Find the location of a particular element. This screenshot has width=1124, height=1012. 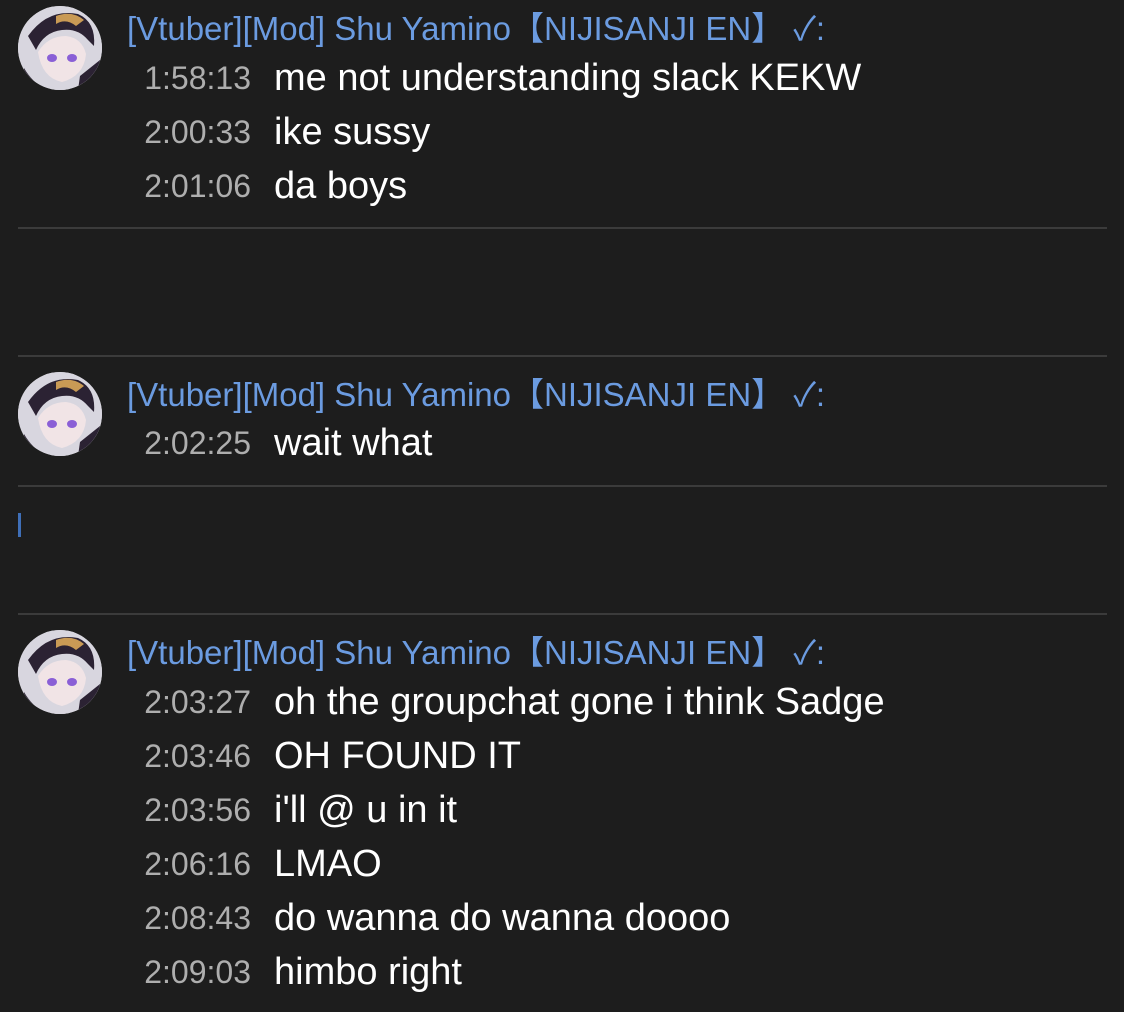

message-text: do wanna do wanna doooo is located at coordinates (502, 918).